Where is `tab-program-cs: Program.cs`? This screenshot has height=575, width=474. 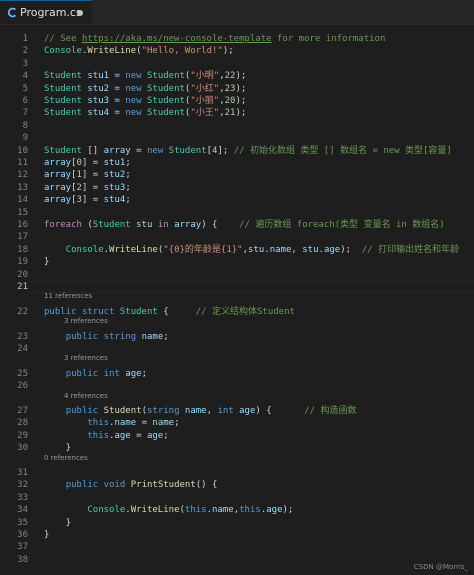 tab-program-cs: Program.cs is located at coordinates (46, 12).